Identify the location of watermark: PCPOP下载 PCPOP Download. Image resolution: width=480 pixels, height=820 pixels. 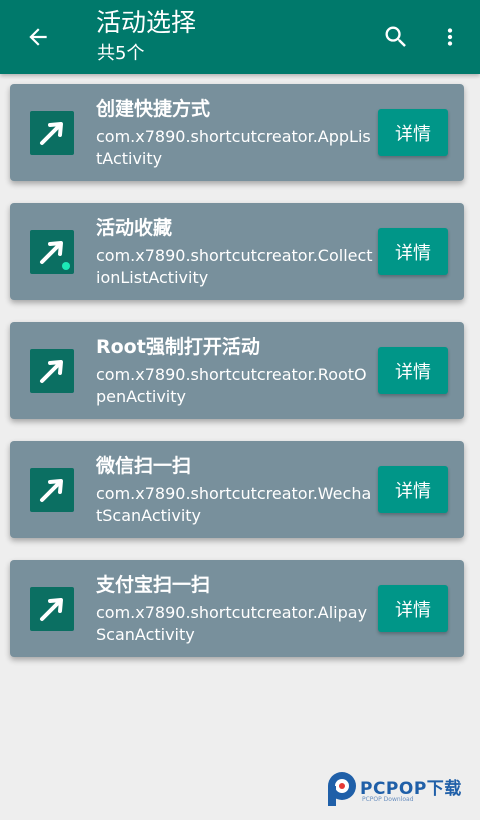
(398, 790).